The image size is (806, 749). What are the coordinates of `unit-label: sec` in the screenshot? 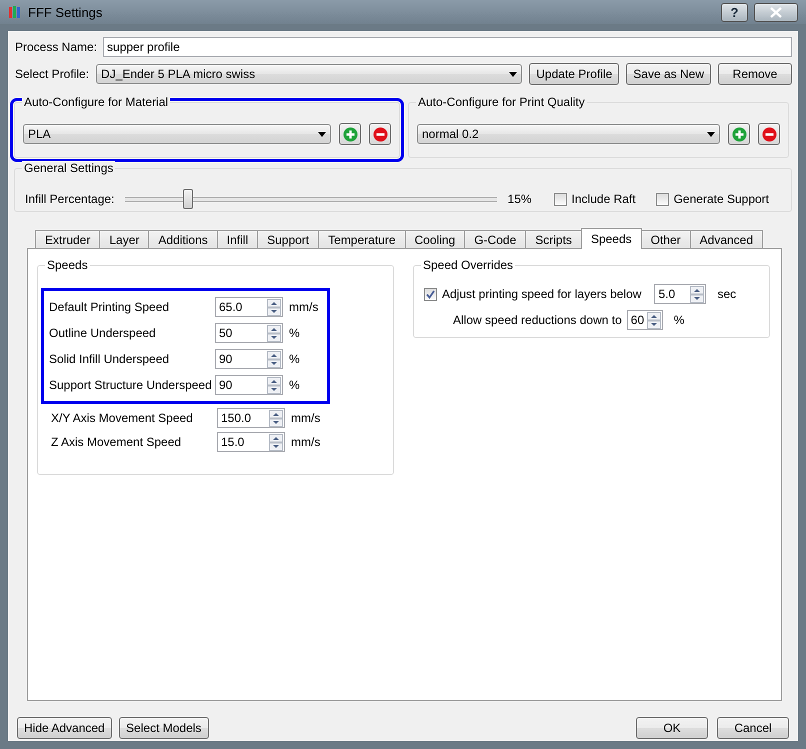 It's located at (726, 294).